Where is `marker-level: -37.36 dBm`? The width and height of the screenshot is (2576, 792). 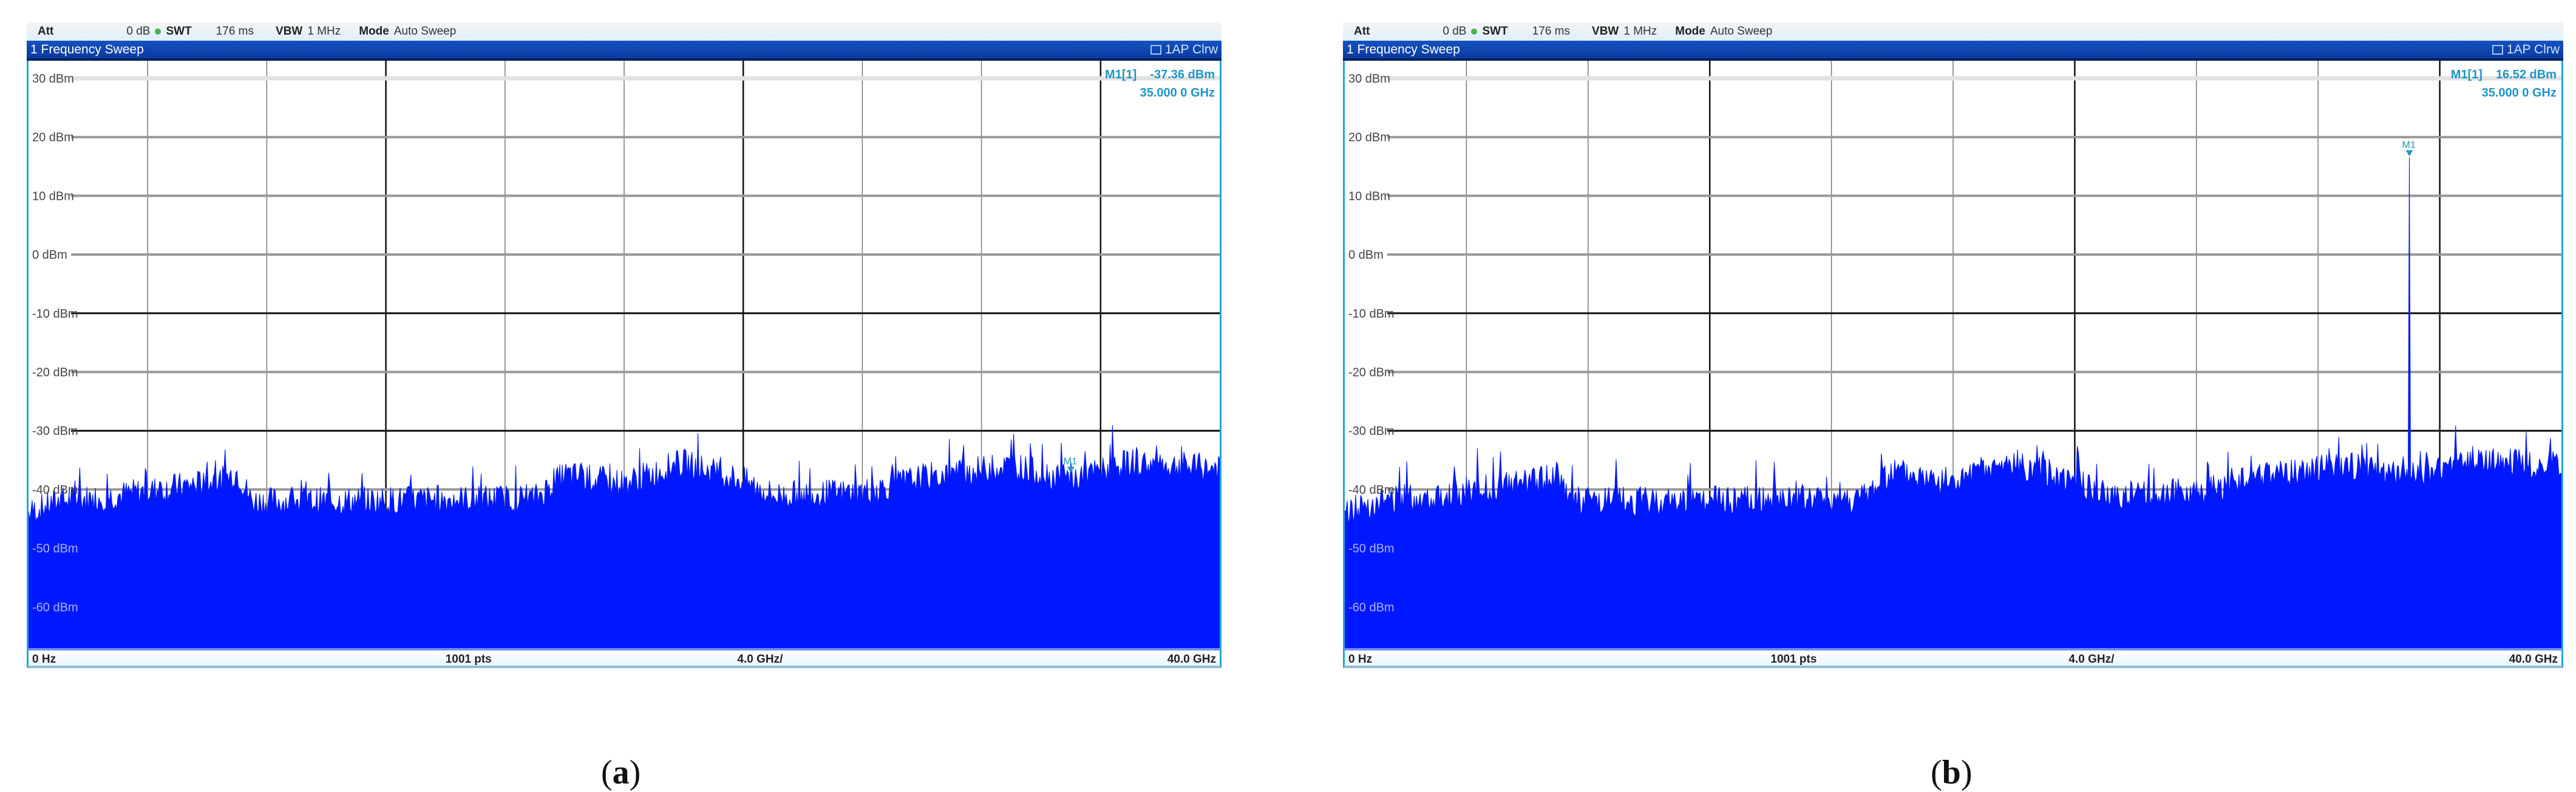 marker-level: -37.36 dBm is located at coordinates (1182, 74).